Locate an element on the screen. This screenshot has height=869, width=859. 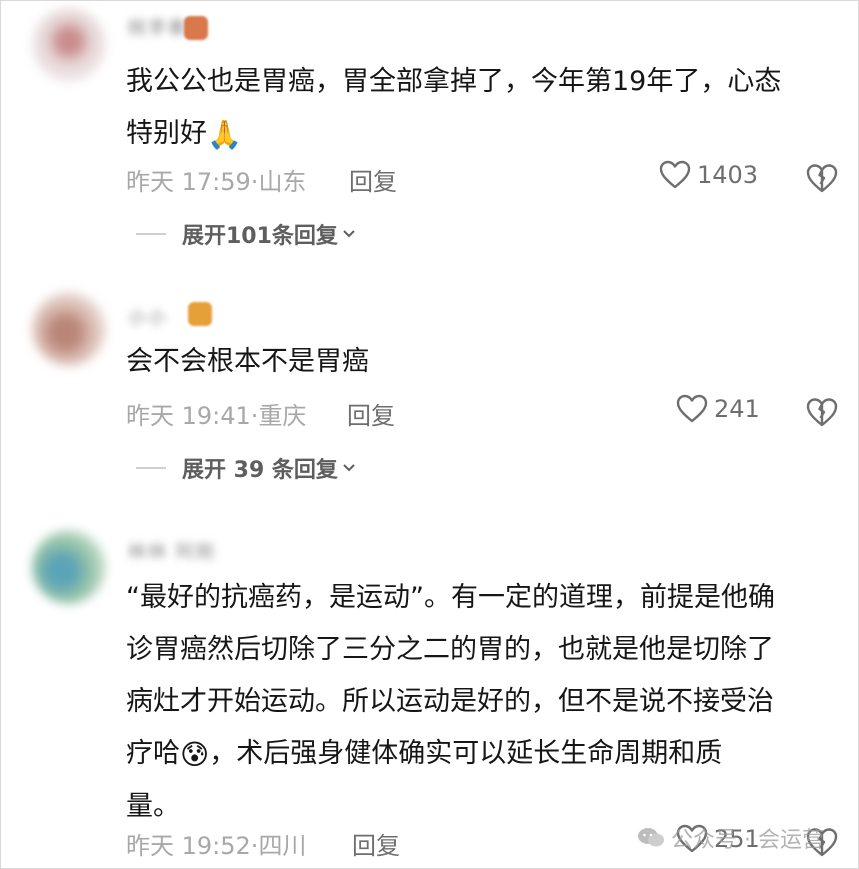
like-count: 241 is located at coordinates (737, 409).